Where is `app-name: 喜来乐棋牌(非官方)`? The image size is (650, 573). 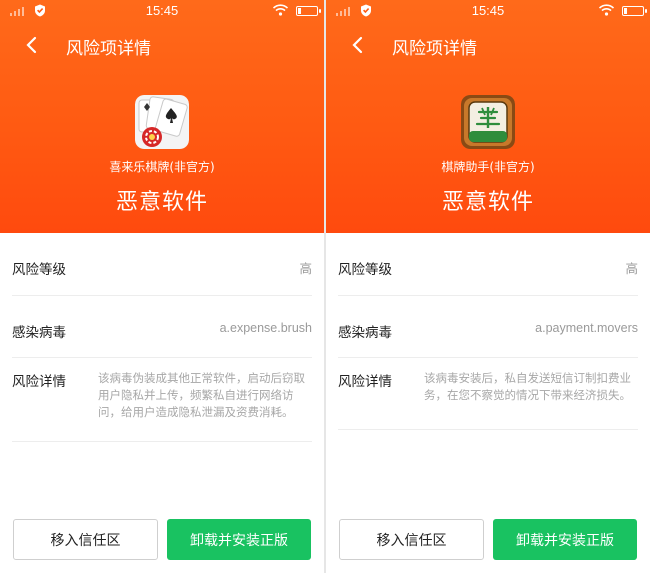
app-name: 喜来乐棋牌(非官方) is located at coordinates (162, 167).